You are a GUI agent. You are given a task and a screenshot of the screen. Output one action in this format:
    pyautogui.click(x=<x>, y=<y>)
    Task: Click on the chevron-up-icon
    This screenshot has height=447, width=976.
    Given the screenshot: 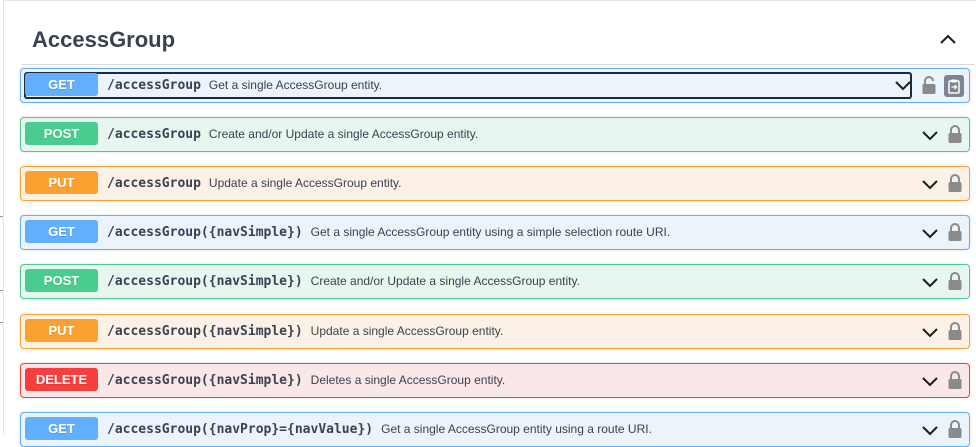 What is the action you would take?
    pyautogui.click(x=948, y=39)
    